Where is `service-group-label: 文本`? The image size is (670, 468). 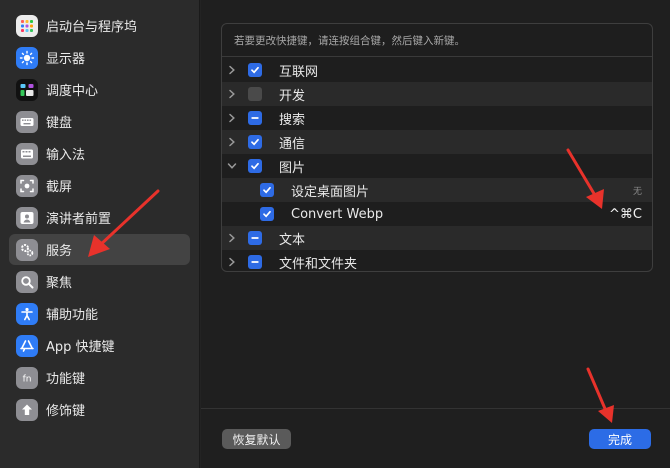 service-group-label: 文本 is located at coordinates (292, 240).